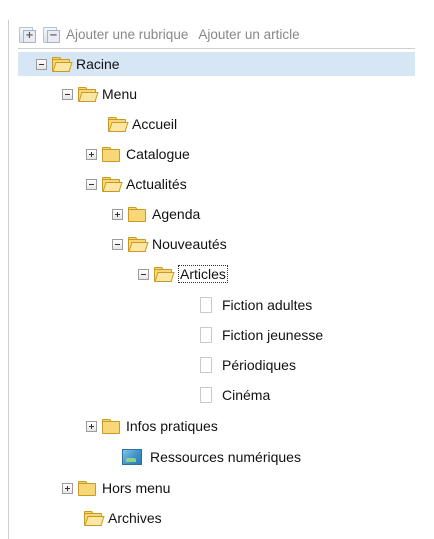 The image size is (434, 539). I want to click on tree-node-label: Nouveautés, so click(189, 244).